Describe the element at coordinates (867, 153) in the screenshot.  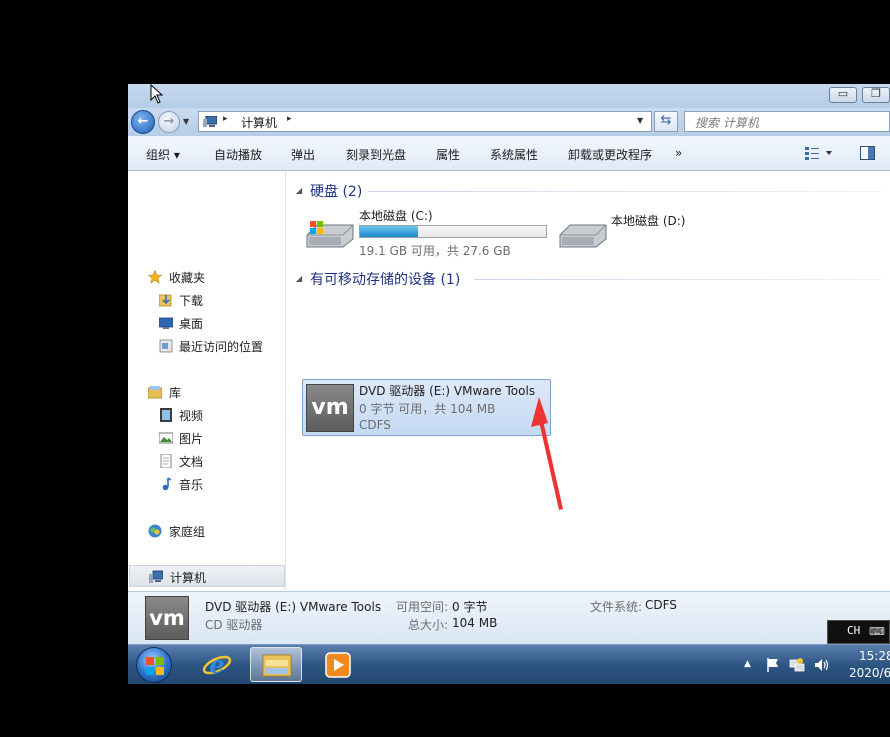
I see `preview-pane-icon` at that location.